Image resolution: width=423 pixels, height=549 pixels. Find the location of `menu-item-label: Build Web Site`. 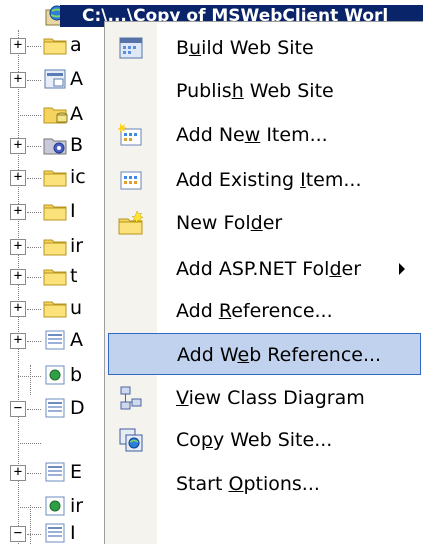

menu-item-label: Build Web Site is located at coordinates (245, 48).